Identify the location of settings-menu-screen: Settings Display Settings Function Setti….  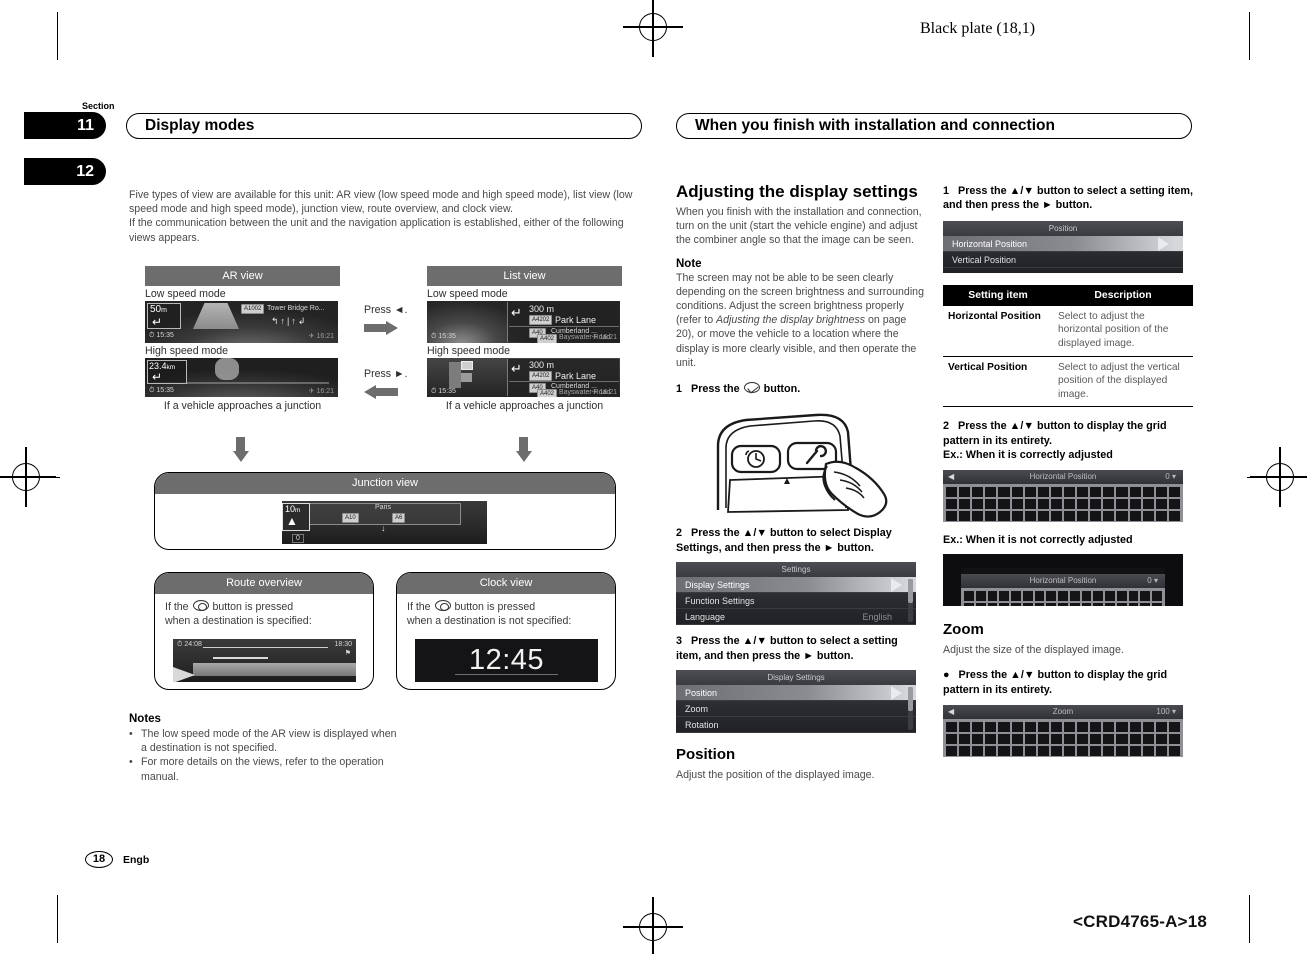
(796, 594).